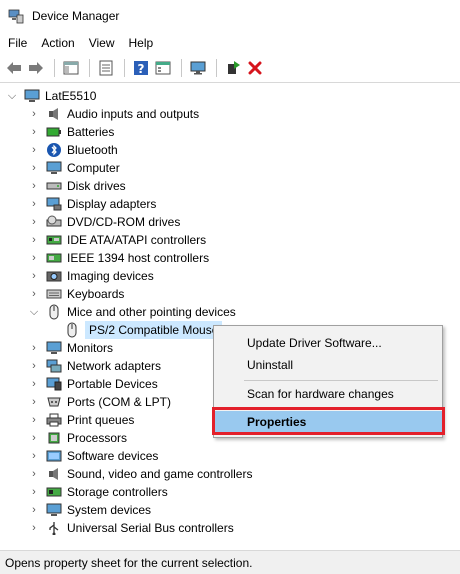  I want to click on menu-help: Help, so click(141, 43).